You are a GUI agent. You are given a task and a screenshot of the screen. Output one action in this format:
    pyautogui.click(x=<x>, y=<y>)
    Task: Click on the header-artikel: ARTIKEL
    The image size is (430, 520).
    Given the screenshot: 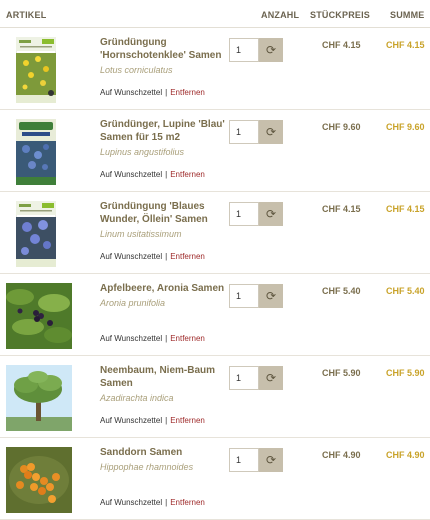 What is the action you would take?
    pyautogui.click(x=26, y=15)
    